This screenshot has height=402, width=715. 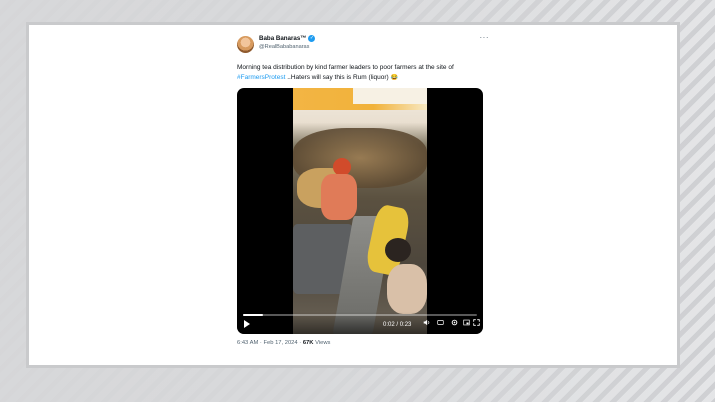 I want to click on video-progress-bar, so click(x=360, y=315).